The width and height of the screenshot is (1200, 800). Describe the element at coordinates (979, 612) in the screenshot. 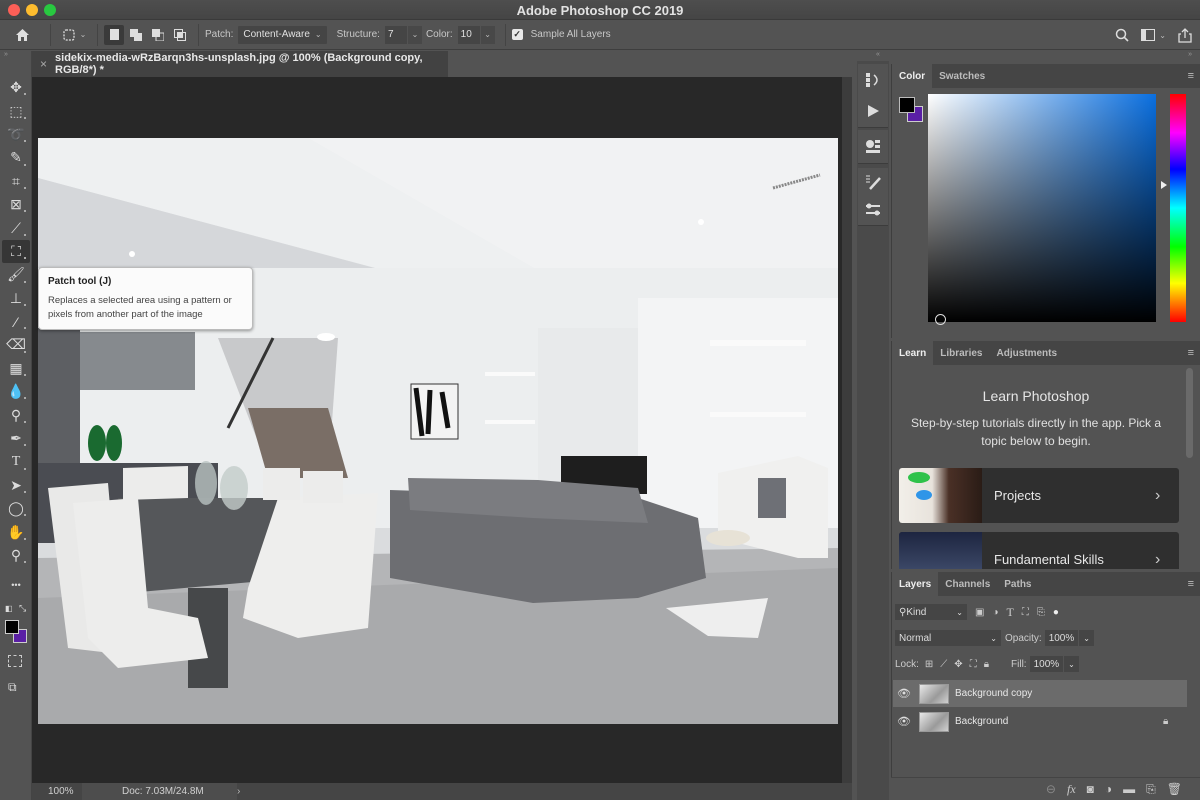

I see `filter-pixel-icon: ▣` at that location.